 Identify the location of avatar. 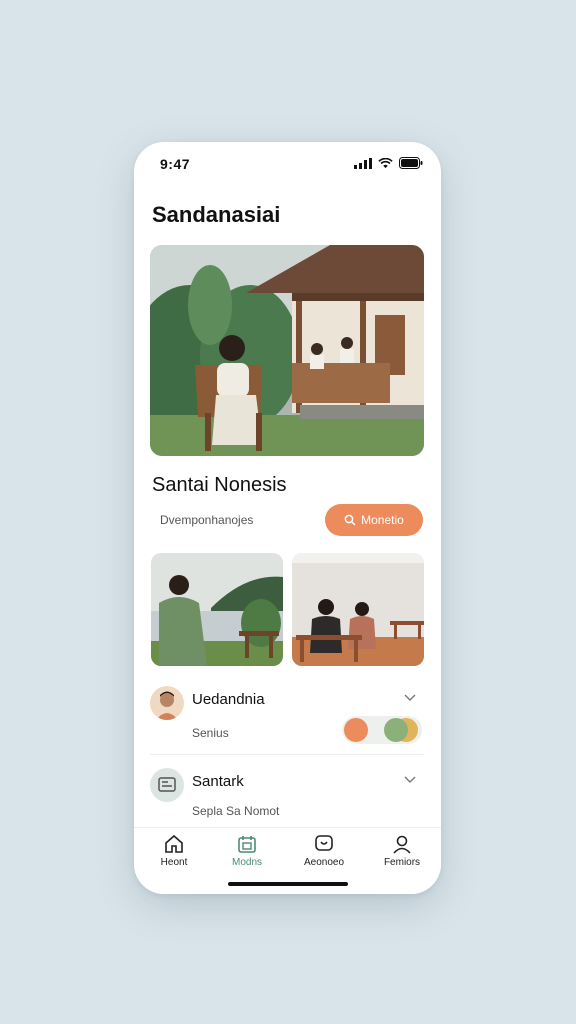
(167, 703).